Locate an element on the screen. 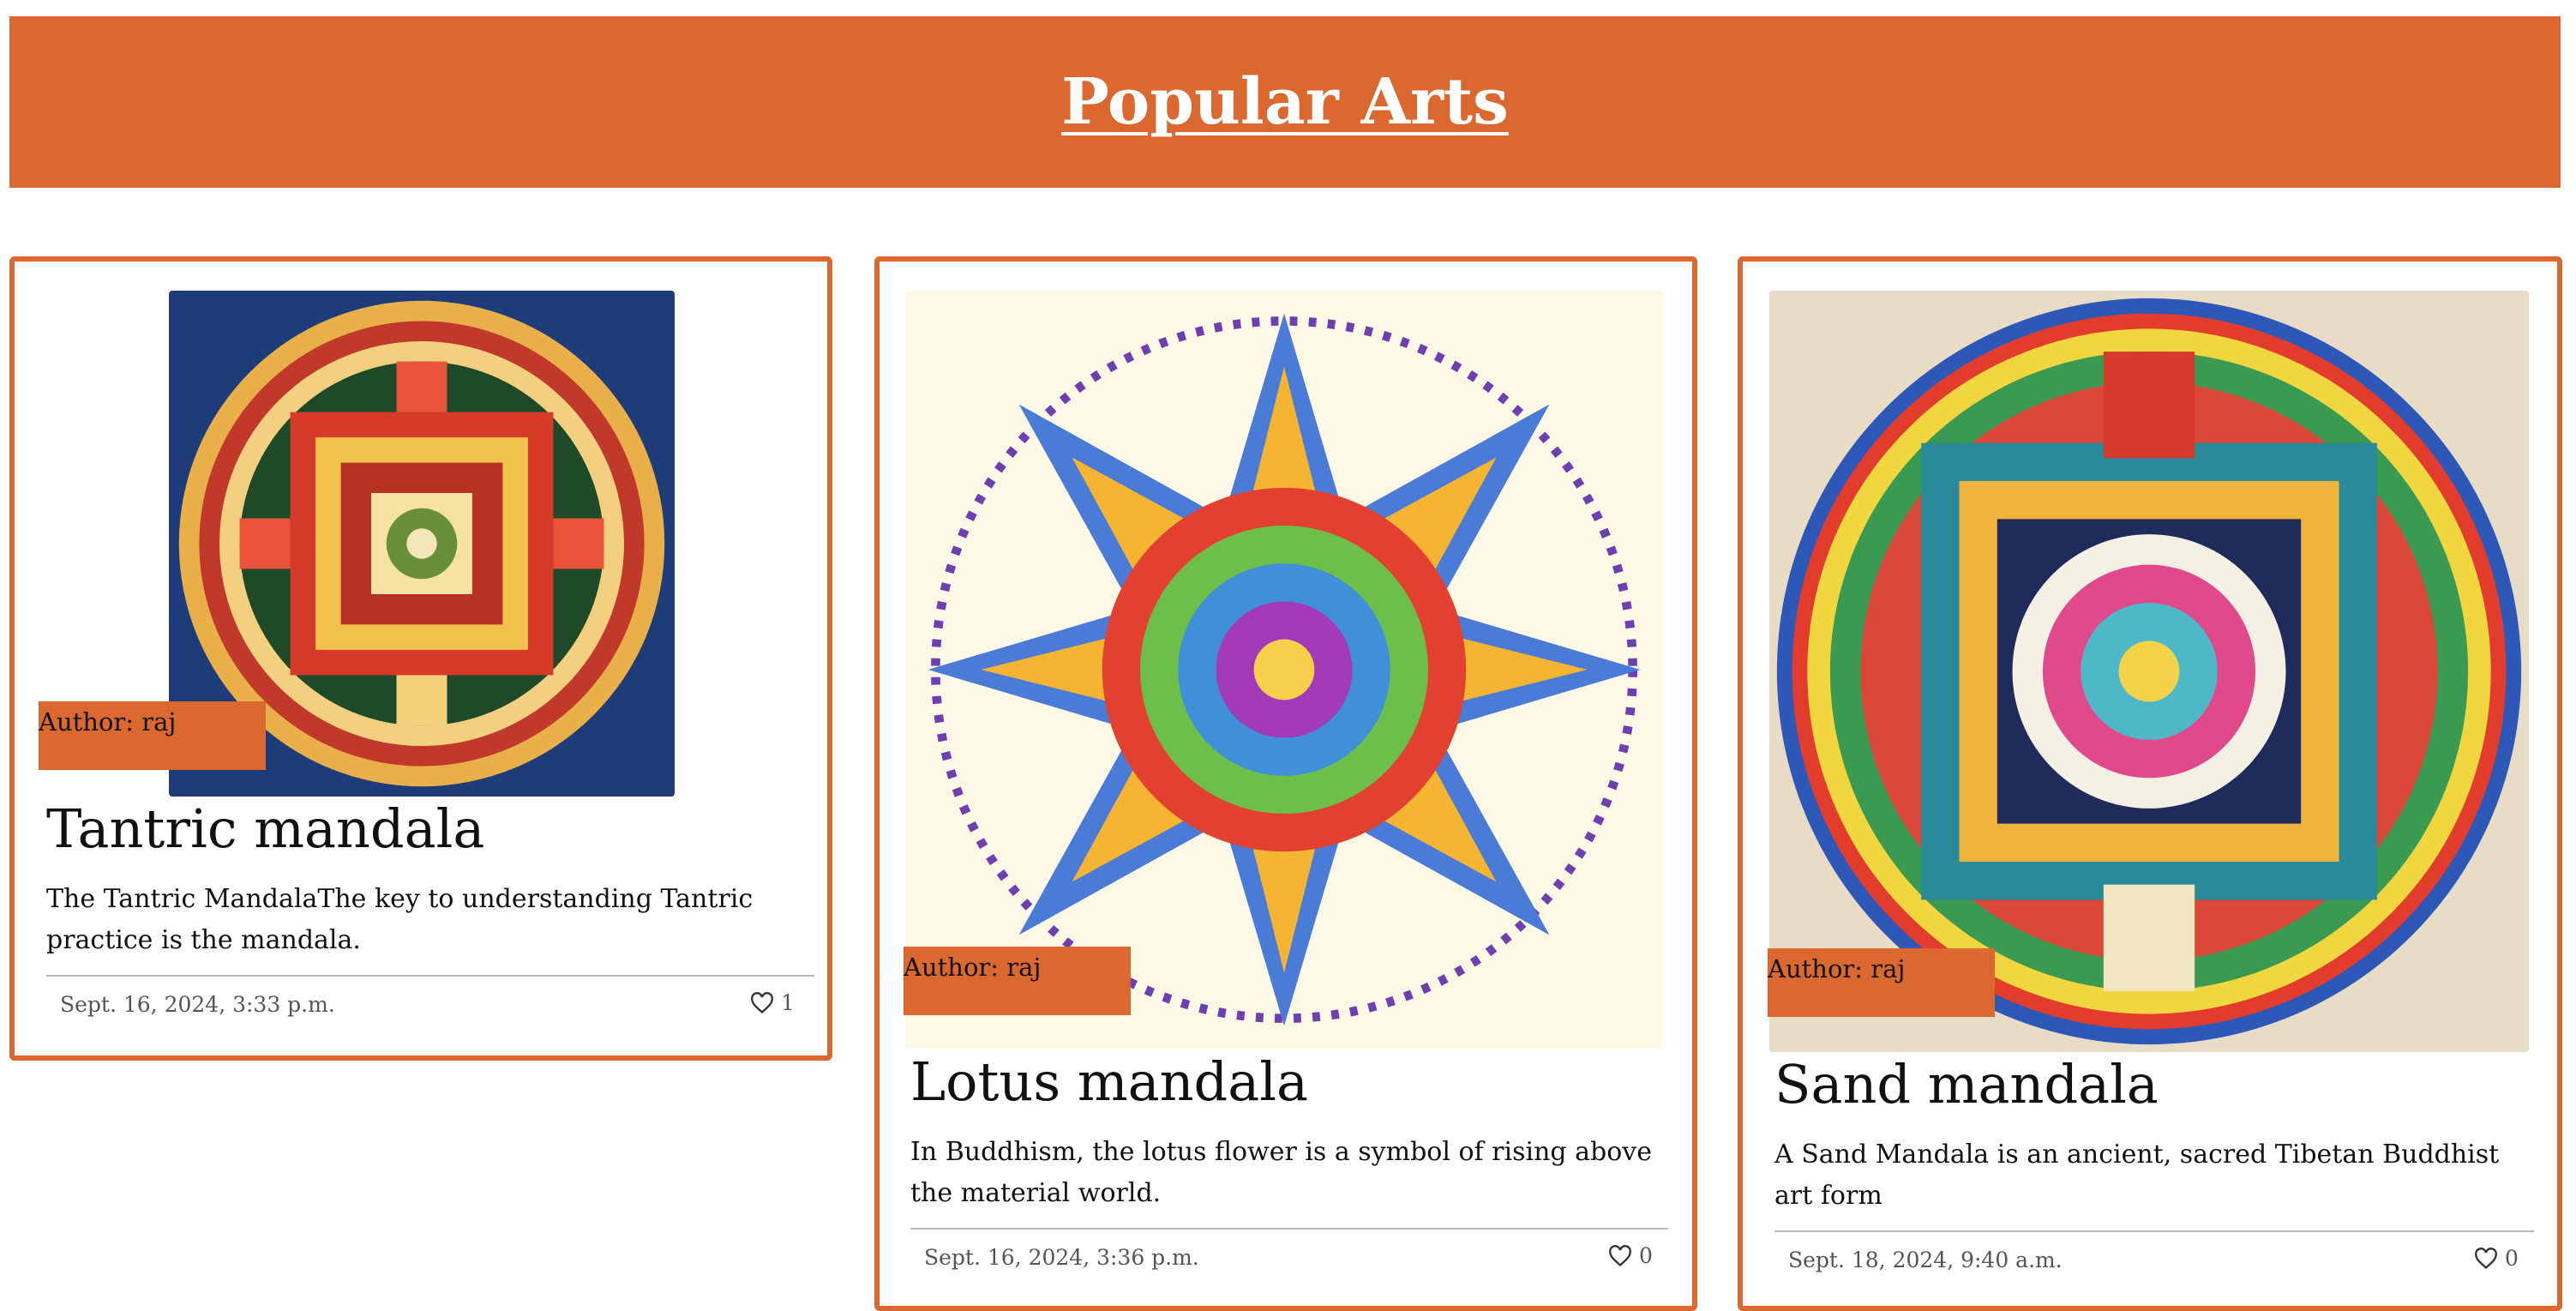  card-title: Lotus mandala is located at coordinates (1109, 1081).